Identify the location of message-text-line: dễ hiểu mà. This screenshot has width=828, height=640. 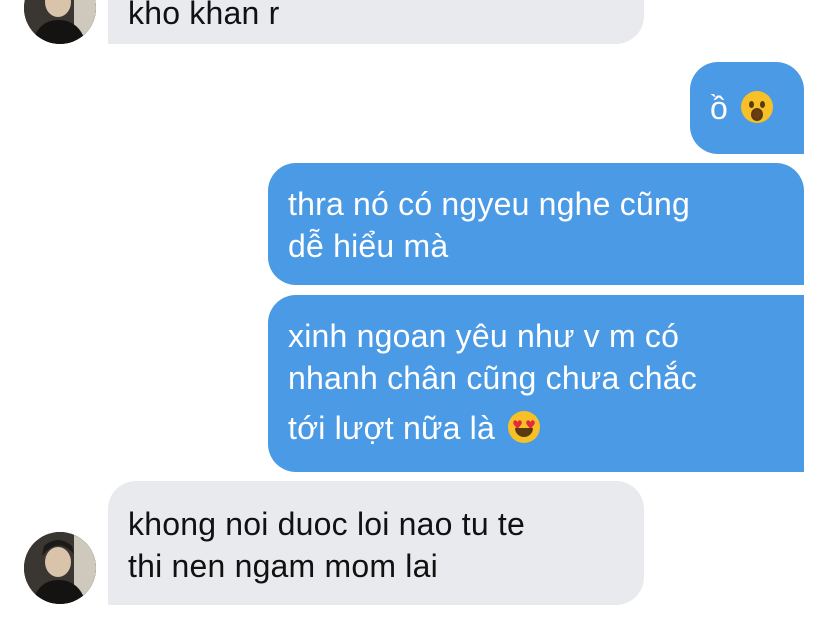
(368, 246).